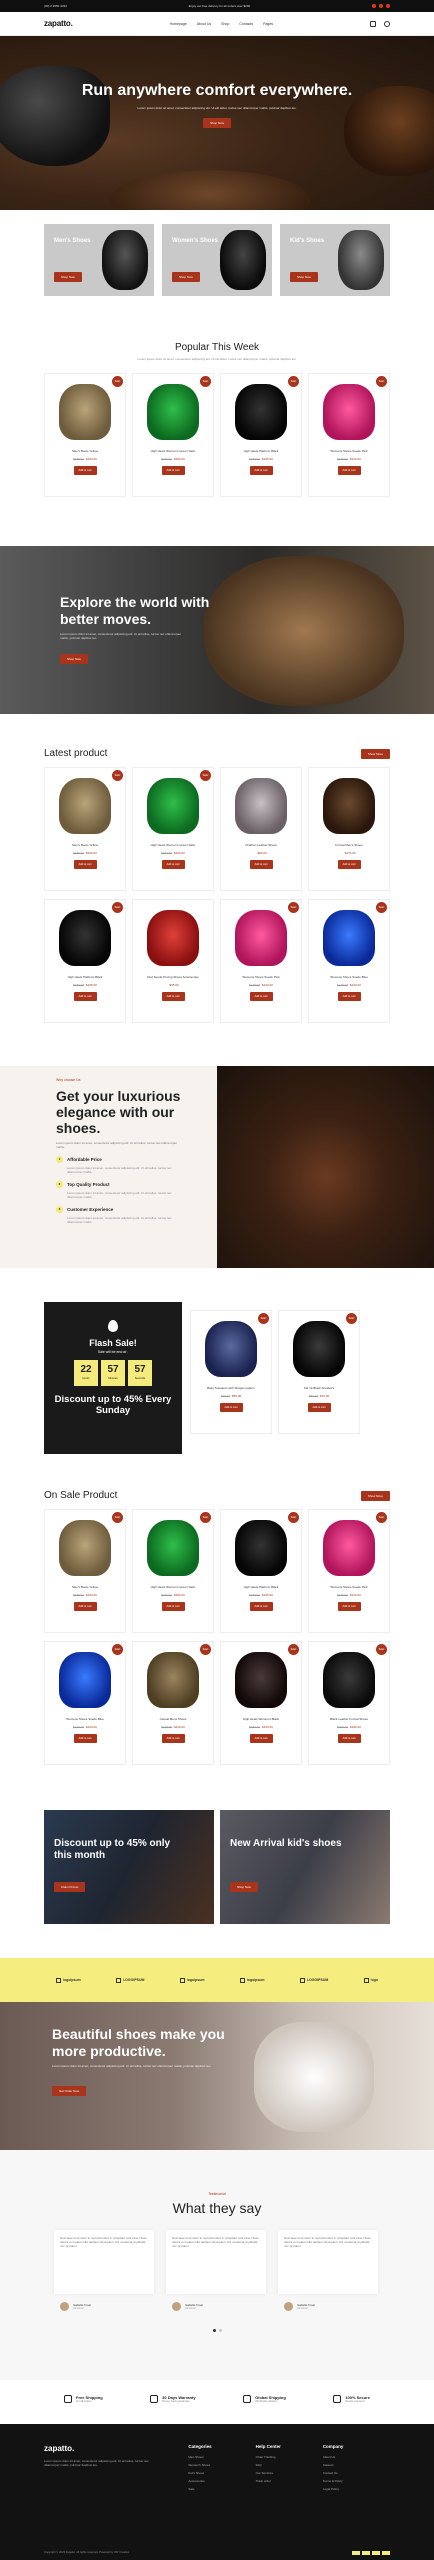 The height and width of the screenshot is (2560, 434). What do you see at coordinates (217, 123) in the screenshot?
I see `hero-shop-button: Shop Now` at bounding box center [217, 123].